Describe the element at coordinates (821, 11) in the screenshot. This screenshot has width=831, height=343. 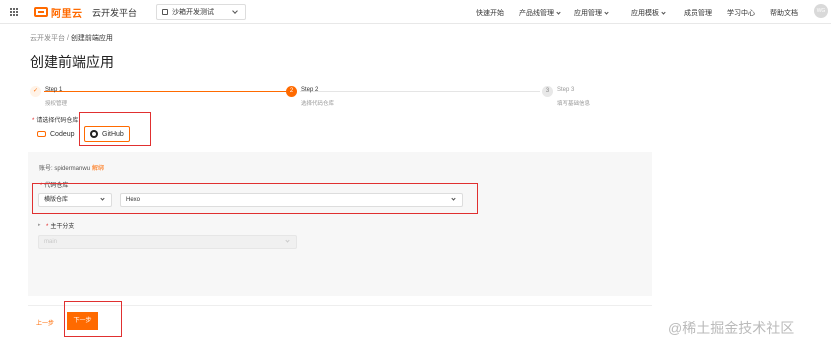
I see `avatar: WG` at that location.